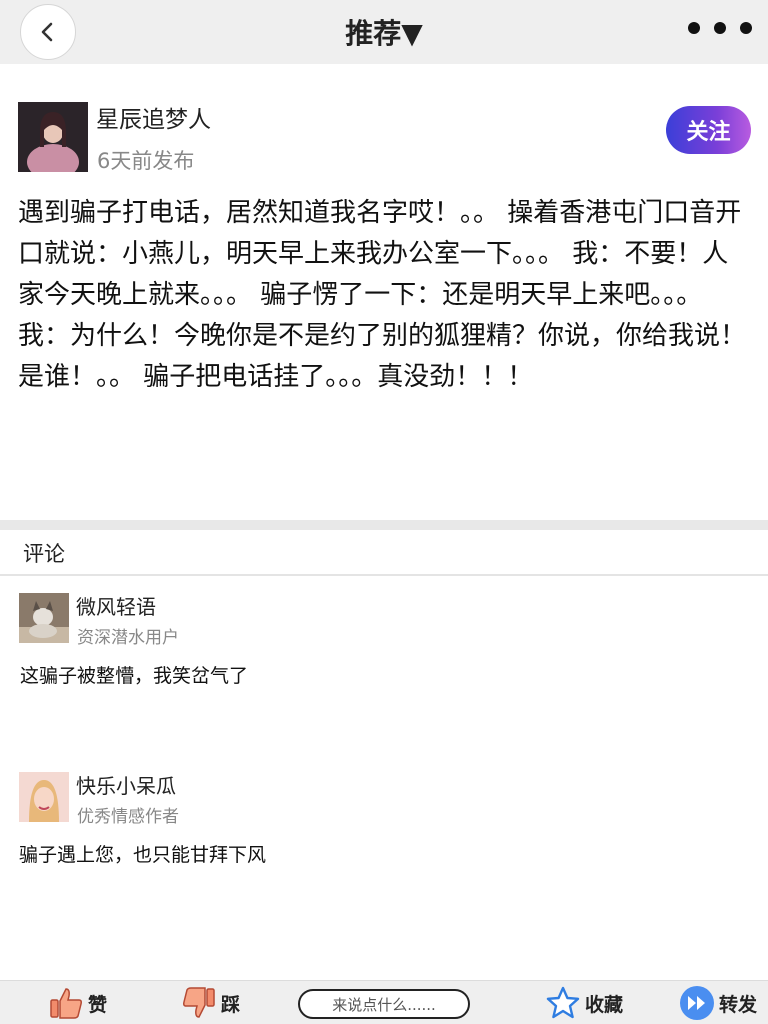 This screenshot has height=1024, width=768. Describe the element at coordinates (584, 1002) in the screenshot. I see `favorite-button: 收藏` at that location.